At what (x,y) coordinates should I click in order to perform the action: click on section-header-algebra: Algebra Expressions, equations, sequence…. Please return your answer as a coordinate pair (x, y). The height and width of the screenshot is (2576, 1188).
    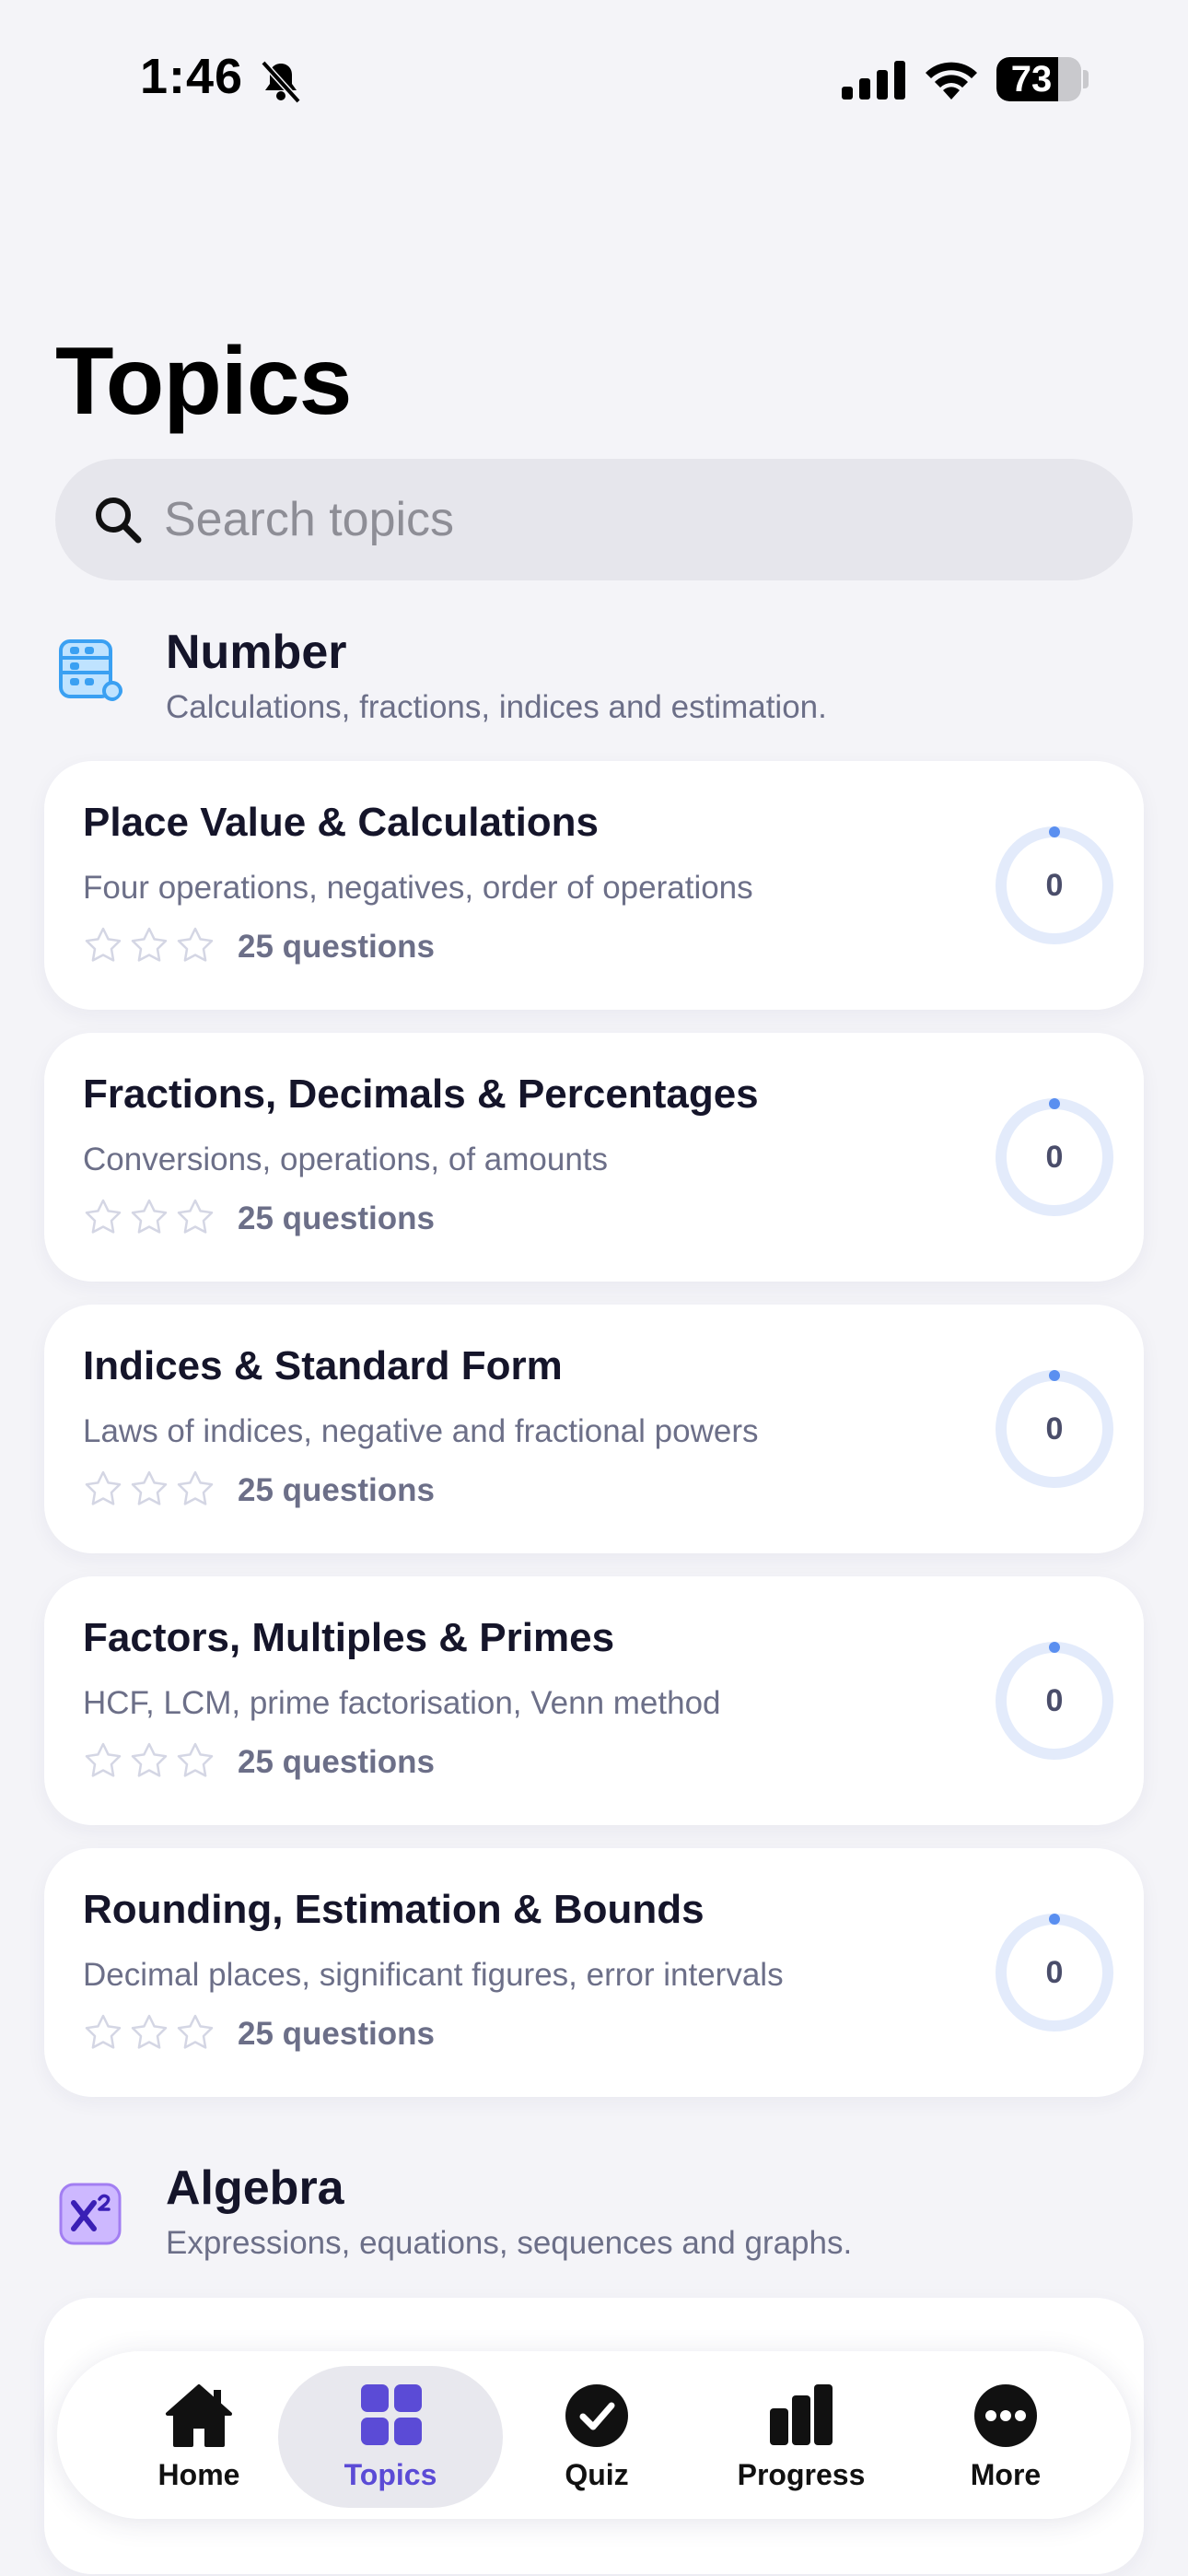
    Looking at the image, I should click on (594, 2220).